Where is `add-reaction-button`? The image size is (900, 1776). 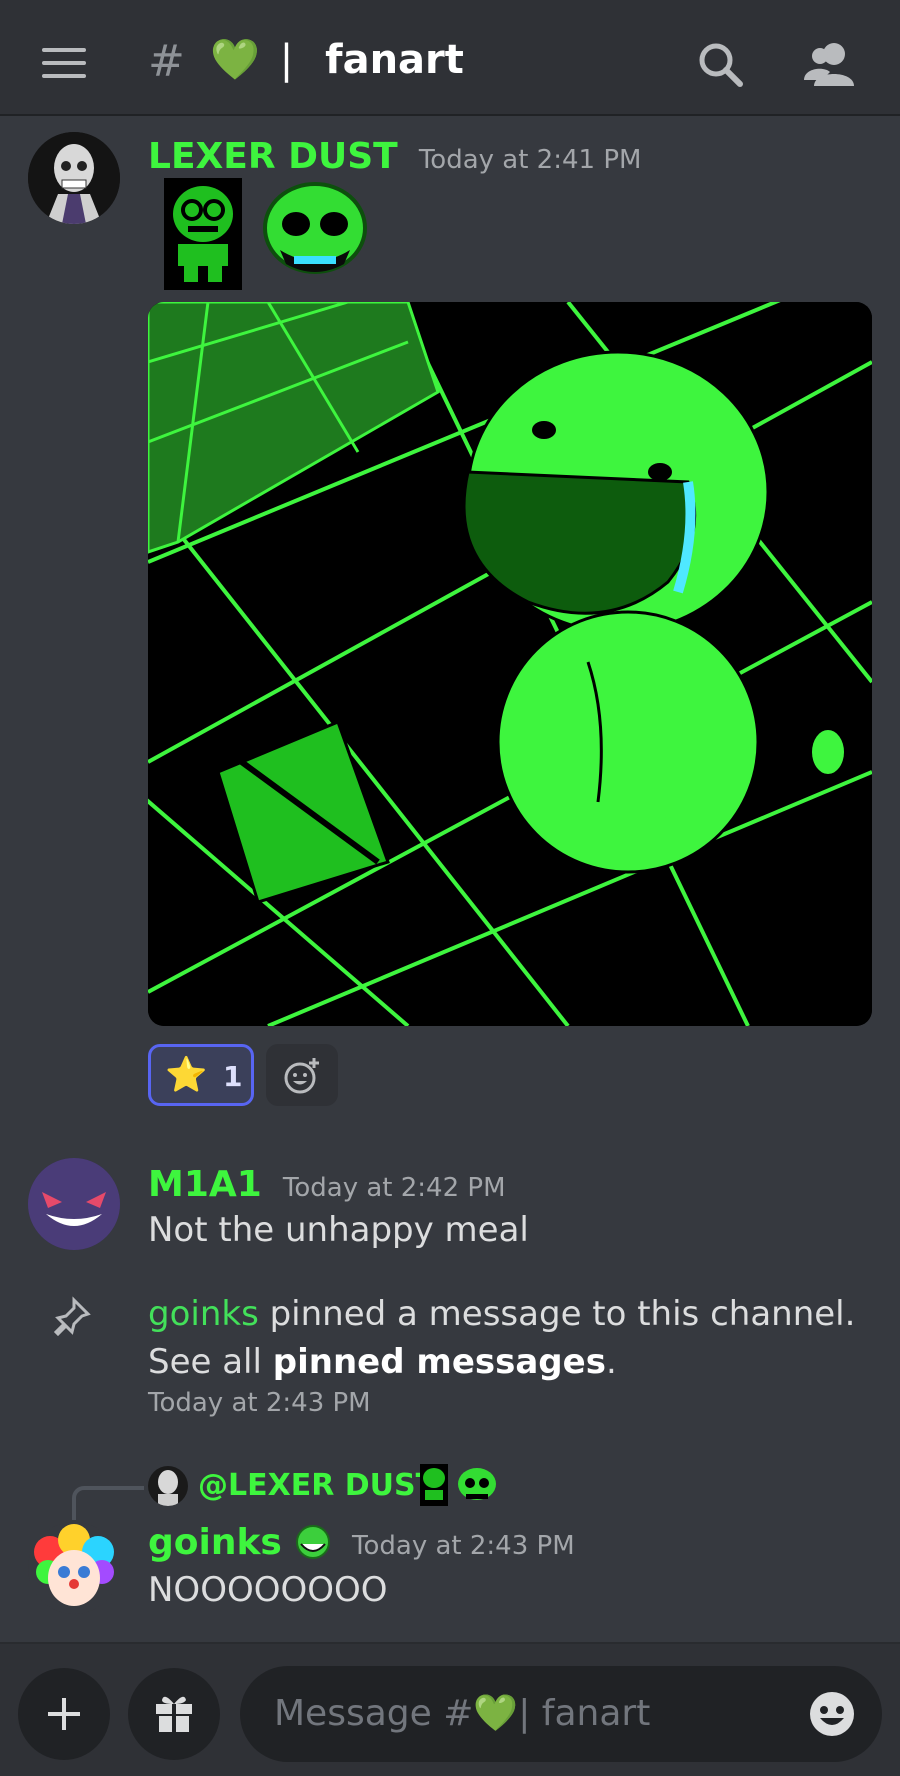 add-reaction-button is located at coordinates (302, 1075).